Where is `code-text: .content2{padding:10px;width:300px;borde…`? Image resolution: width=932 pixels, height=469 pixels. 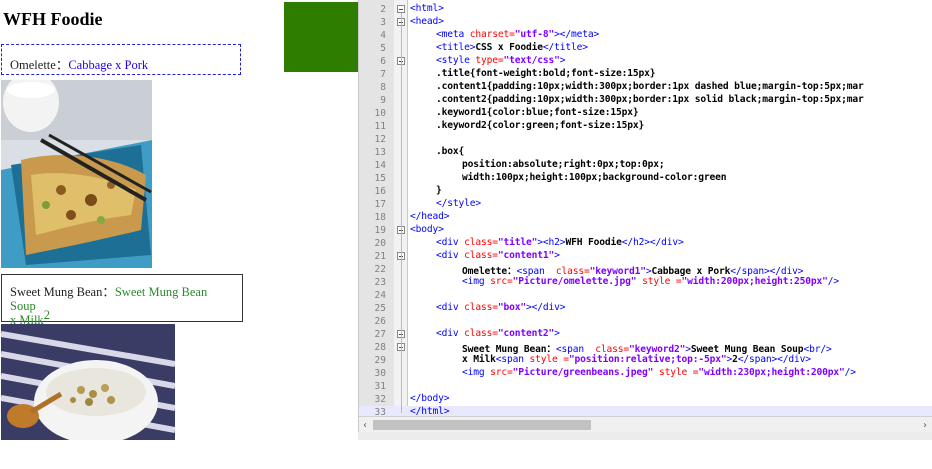
code-text: .content2{padding:10px;width:300px;borde… is located at coordinates (650, 99).